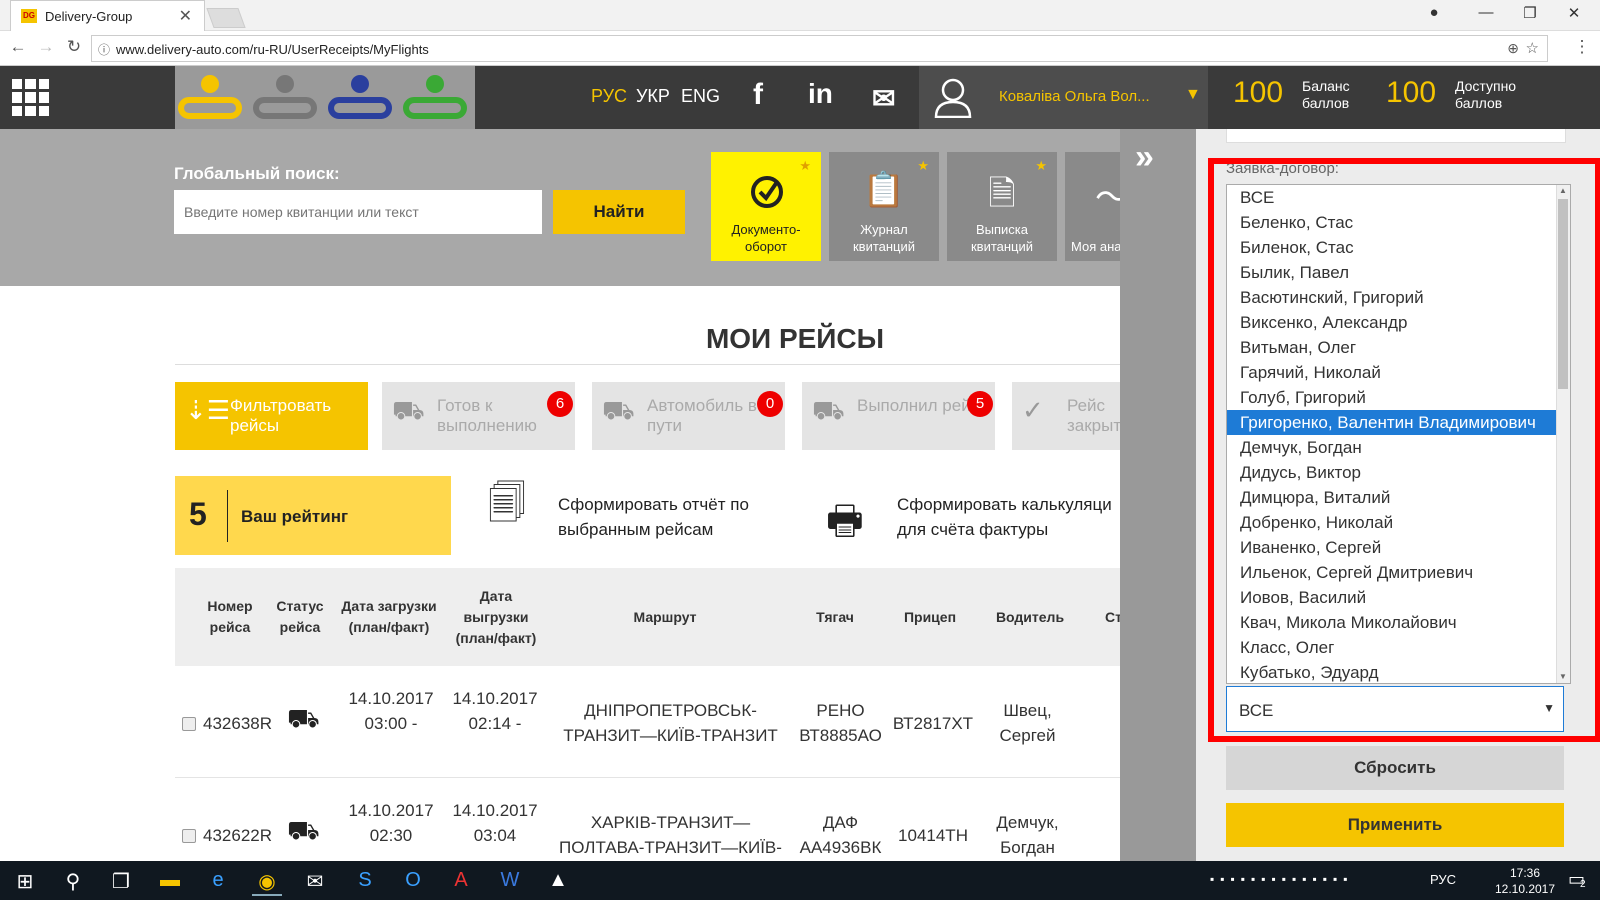 The image size is (1600, 900). What do you see at coordinates (883, 98) in the screenshot?
I see `mail-icon: ✉` at bounding box center [883, 98].